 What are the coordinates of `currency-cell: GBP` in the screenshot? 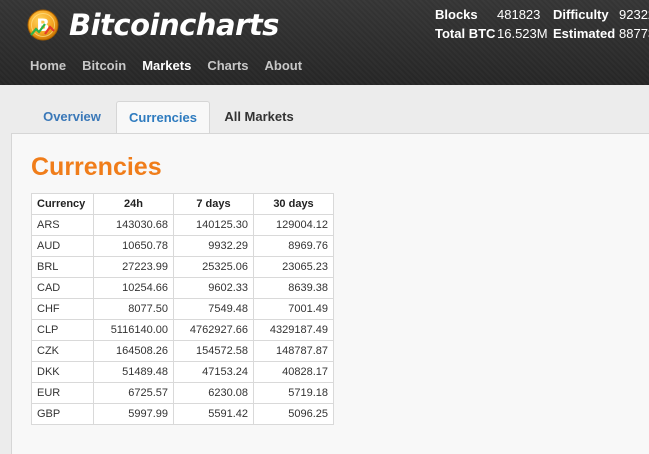 It's located at (62, 414).